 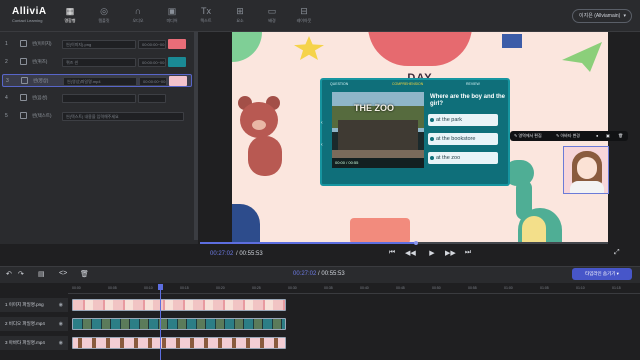 What do you see at coordinates (392, 253) in the screenshot?
I see `skip-back-icon: ⏮` at bounding box center [392, 253].